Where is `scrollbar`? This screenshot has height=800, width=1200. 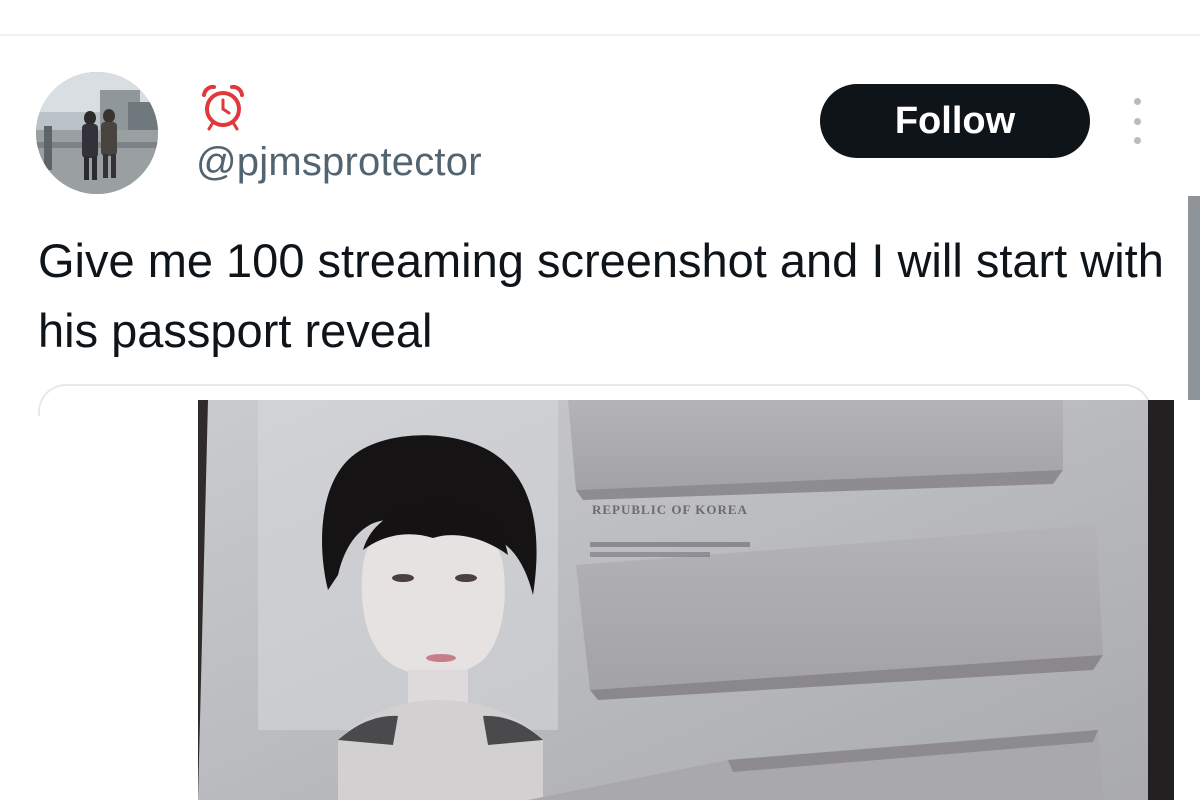 scrollbar is located at coordinates (1194, 298).